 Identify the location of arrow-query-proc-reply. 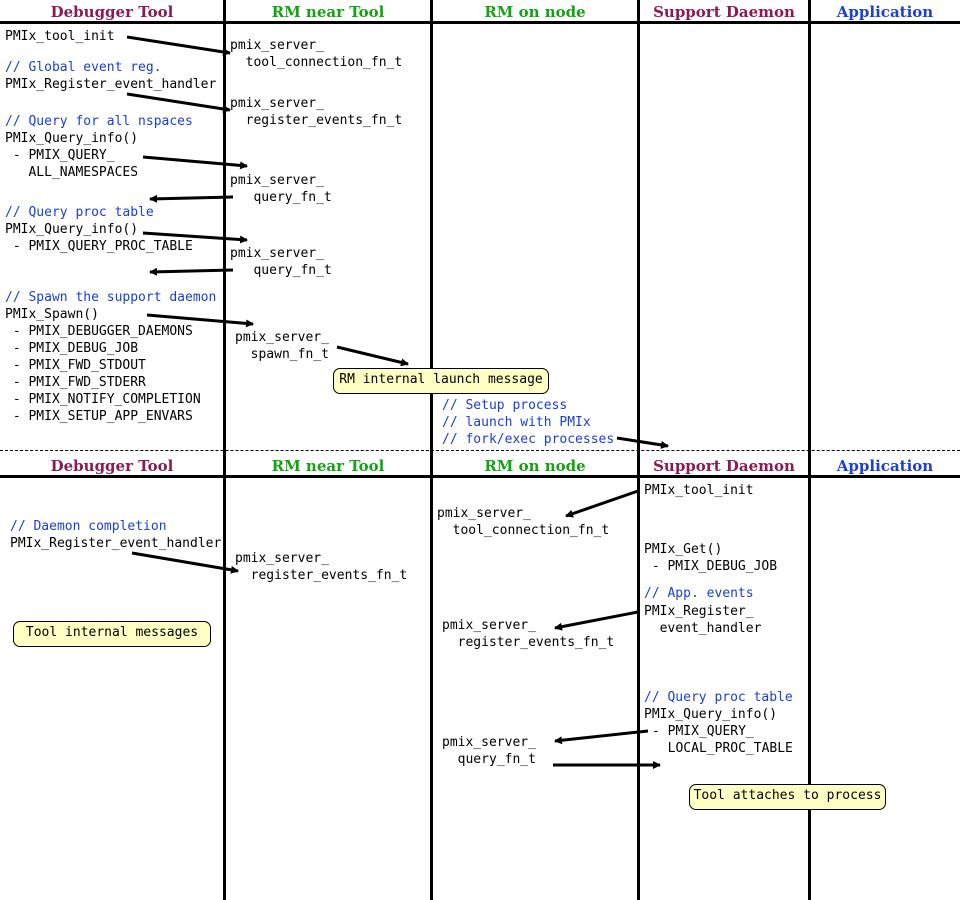
(191, 271).